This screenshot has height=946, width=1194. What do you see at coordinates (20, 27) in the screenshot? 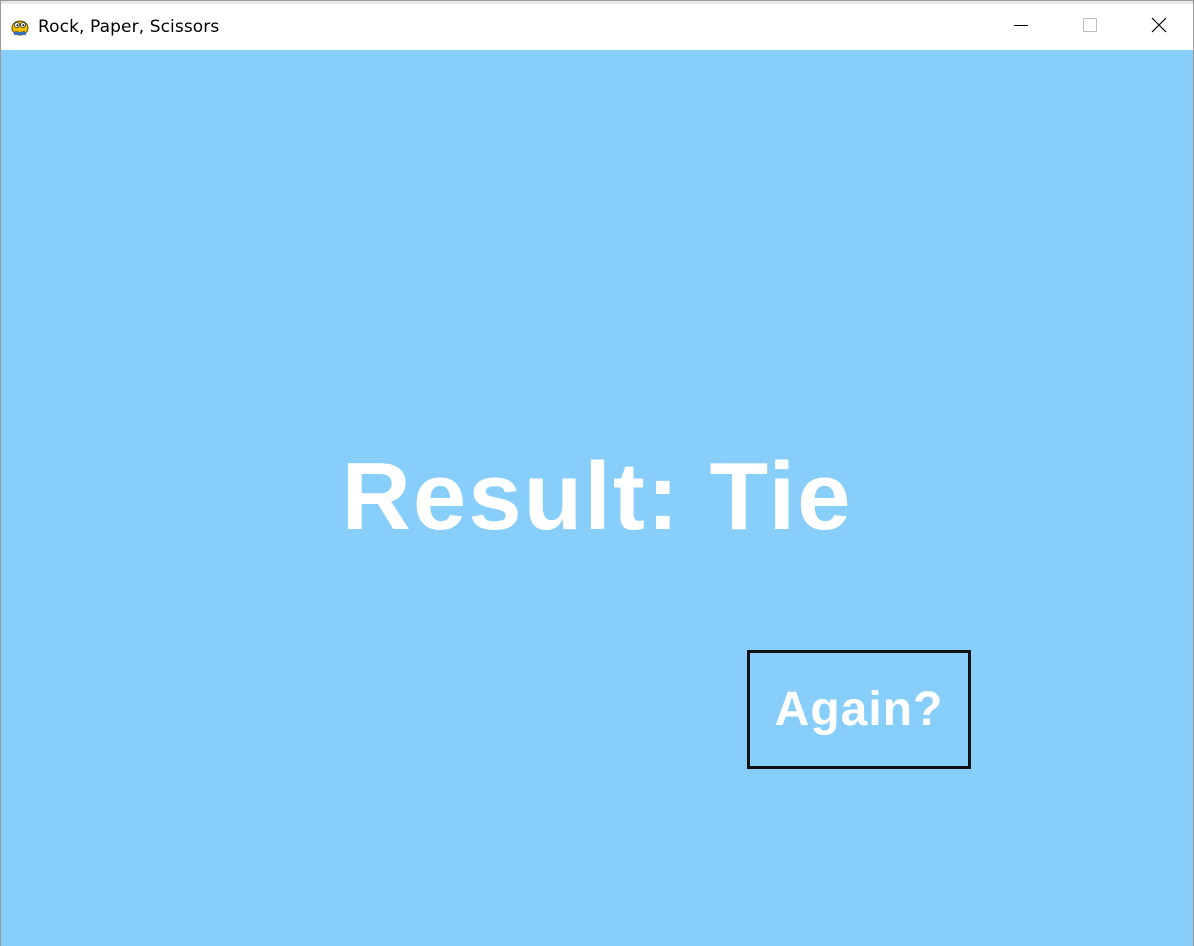
I see `python-snake-icon` at bounding box center [20, 27].